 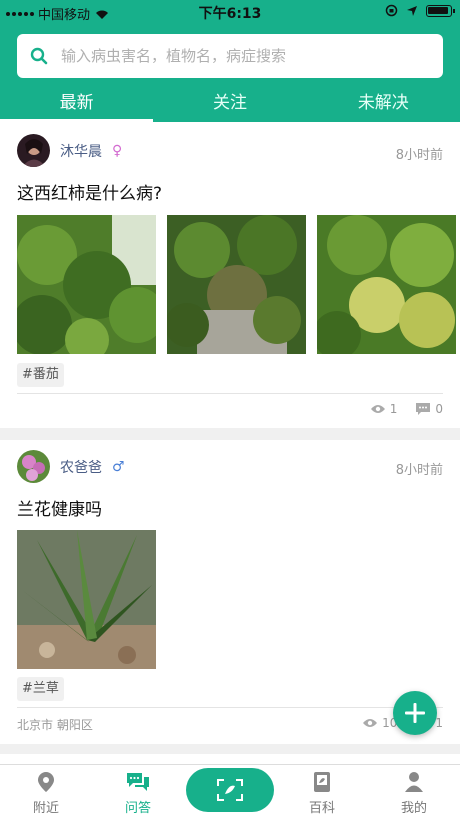 I want to click on nav-label: 我的, so click(x=413, y=808).